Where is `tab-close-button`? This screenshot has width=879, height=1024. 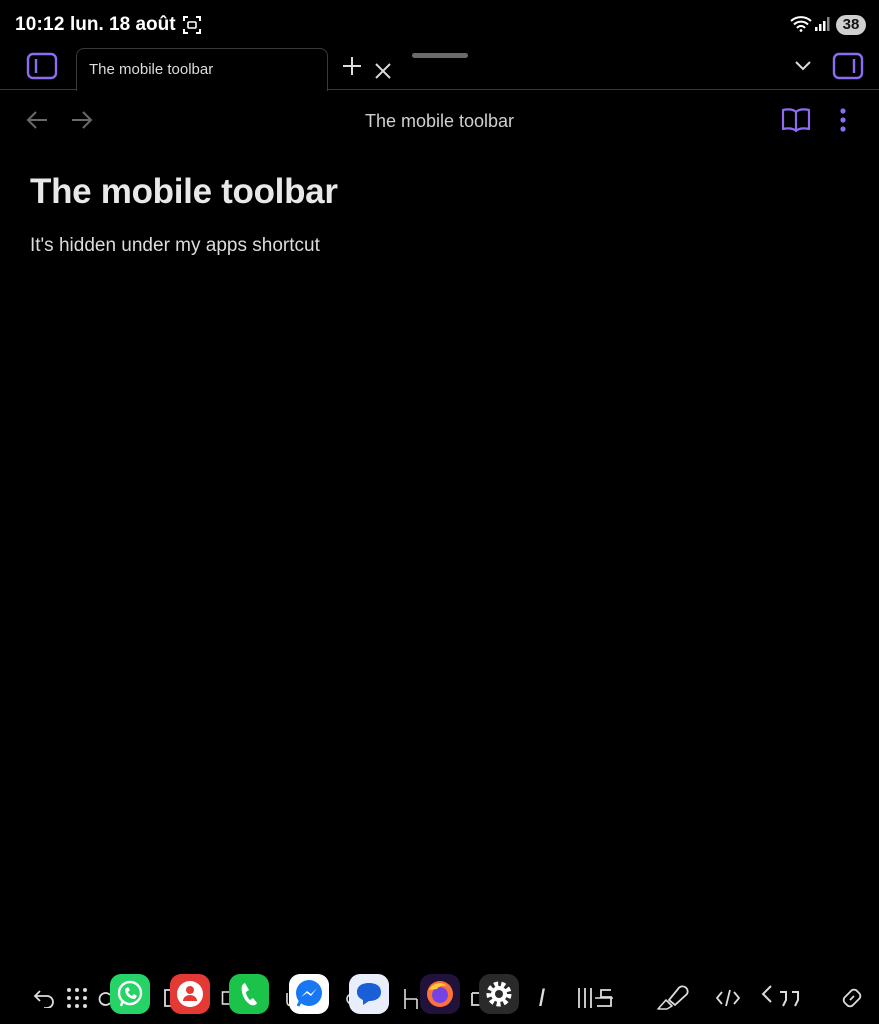
tab-close-button is located at coordinates (383, 71).